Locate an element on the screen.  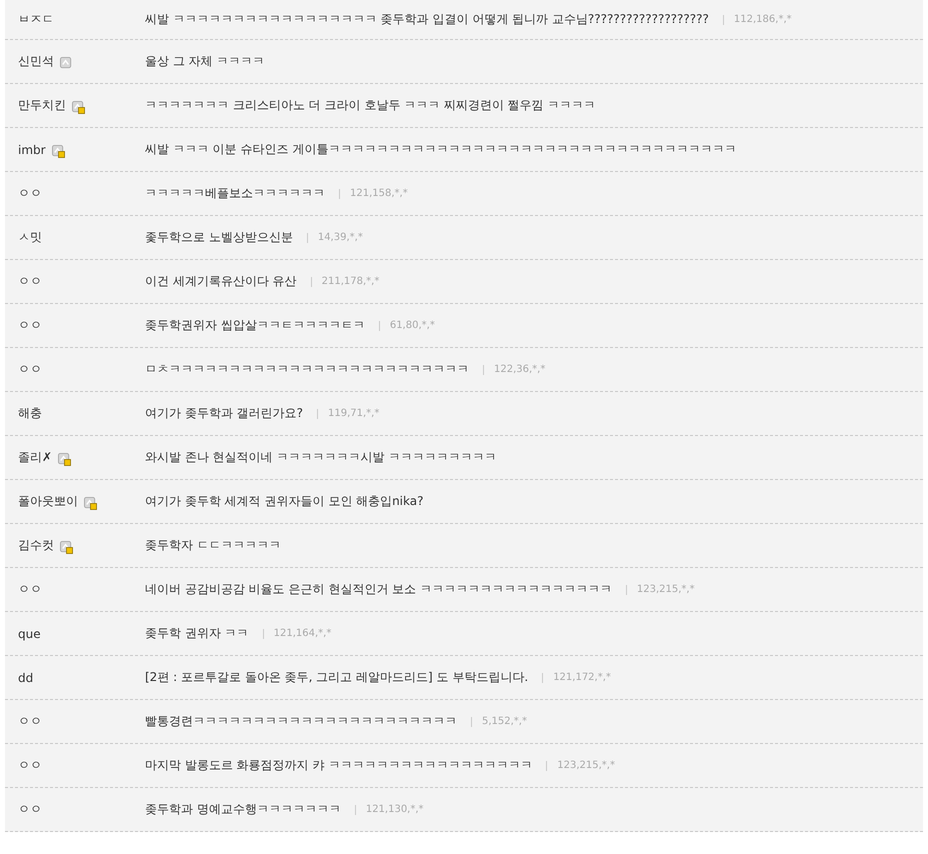
author-name: 신민석 is located at coordinates (36, 61).